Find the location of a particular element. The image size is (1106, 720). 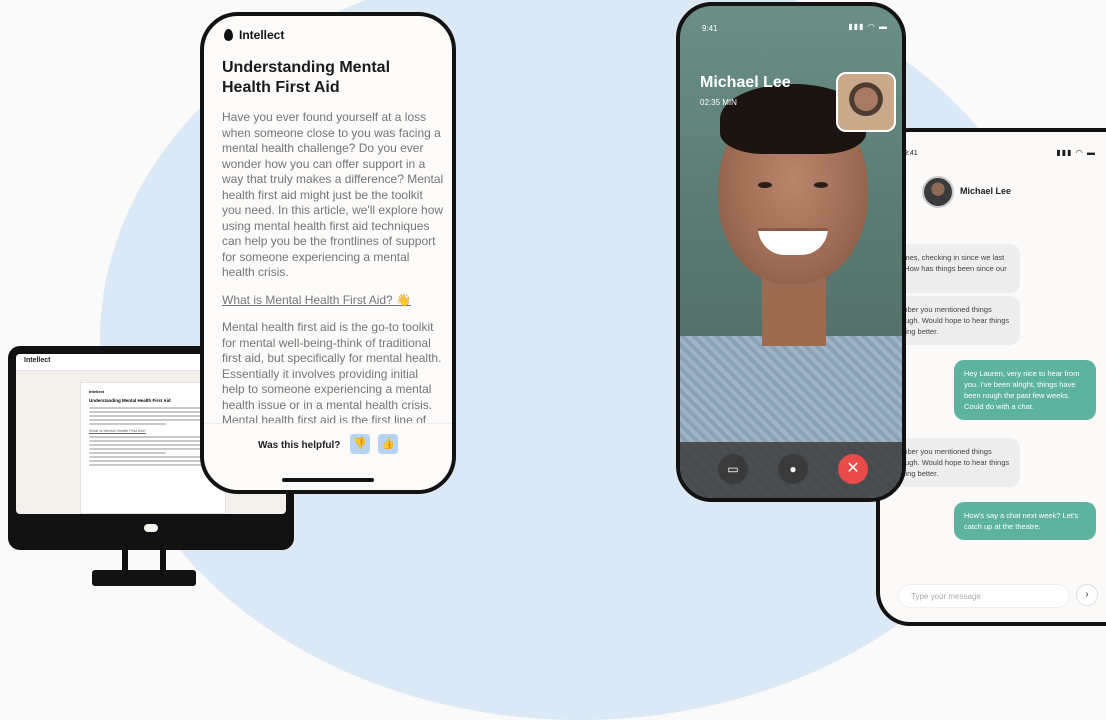

monitor-card-link: What is Mental Health First Aid? is located at coordinates (153, 430).